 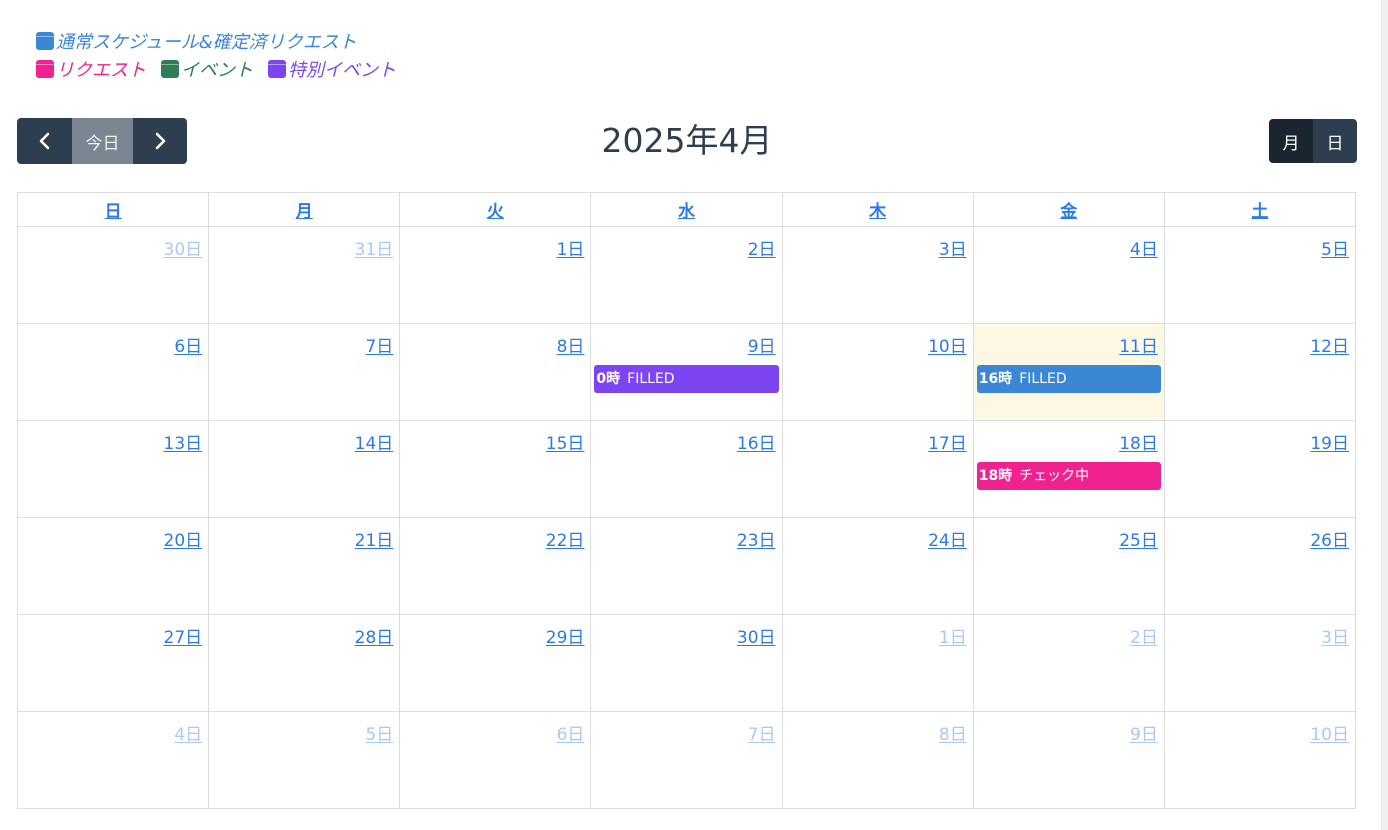 I want to click on day-number-link: 24日, so click(x=878, y=534).